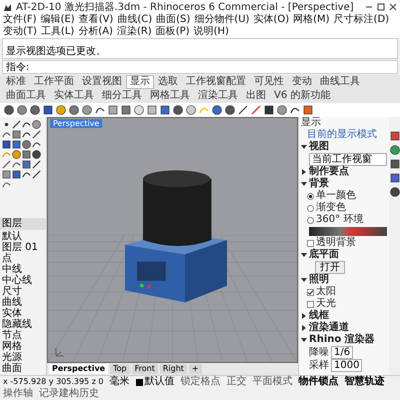  Describe the element at coordinates (393, 7) in the screenshot. I see `close-icon` at that location.